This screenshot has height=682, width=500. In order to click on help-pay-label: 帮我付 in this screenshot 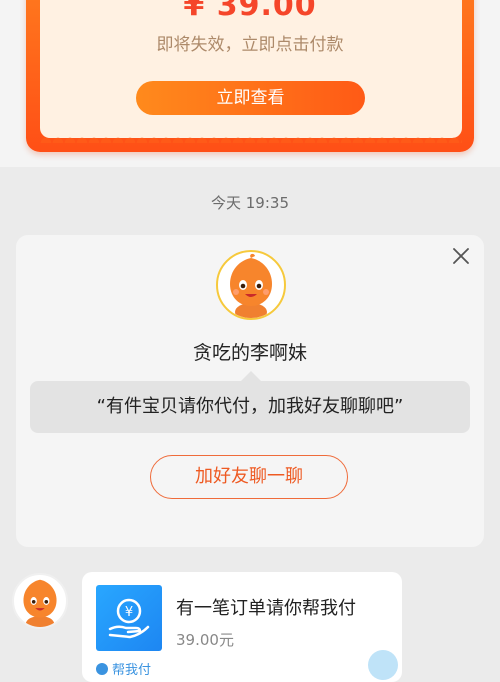, I will do `click(132, 670)`.